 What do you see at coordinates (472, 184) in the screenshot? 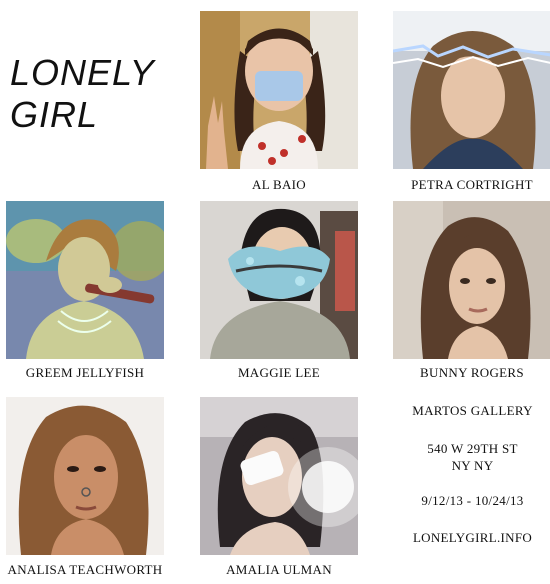
I see `artist-name-petra-cortright: PETRA CORTRIGHT` at bounding box center [472, 184].